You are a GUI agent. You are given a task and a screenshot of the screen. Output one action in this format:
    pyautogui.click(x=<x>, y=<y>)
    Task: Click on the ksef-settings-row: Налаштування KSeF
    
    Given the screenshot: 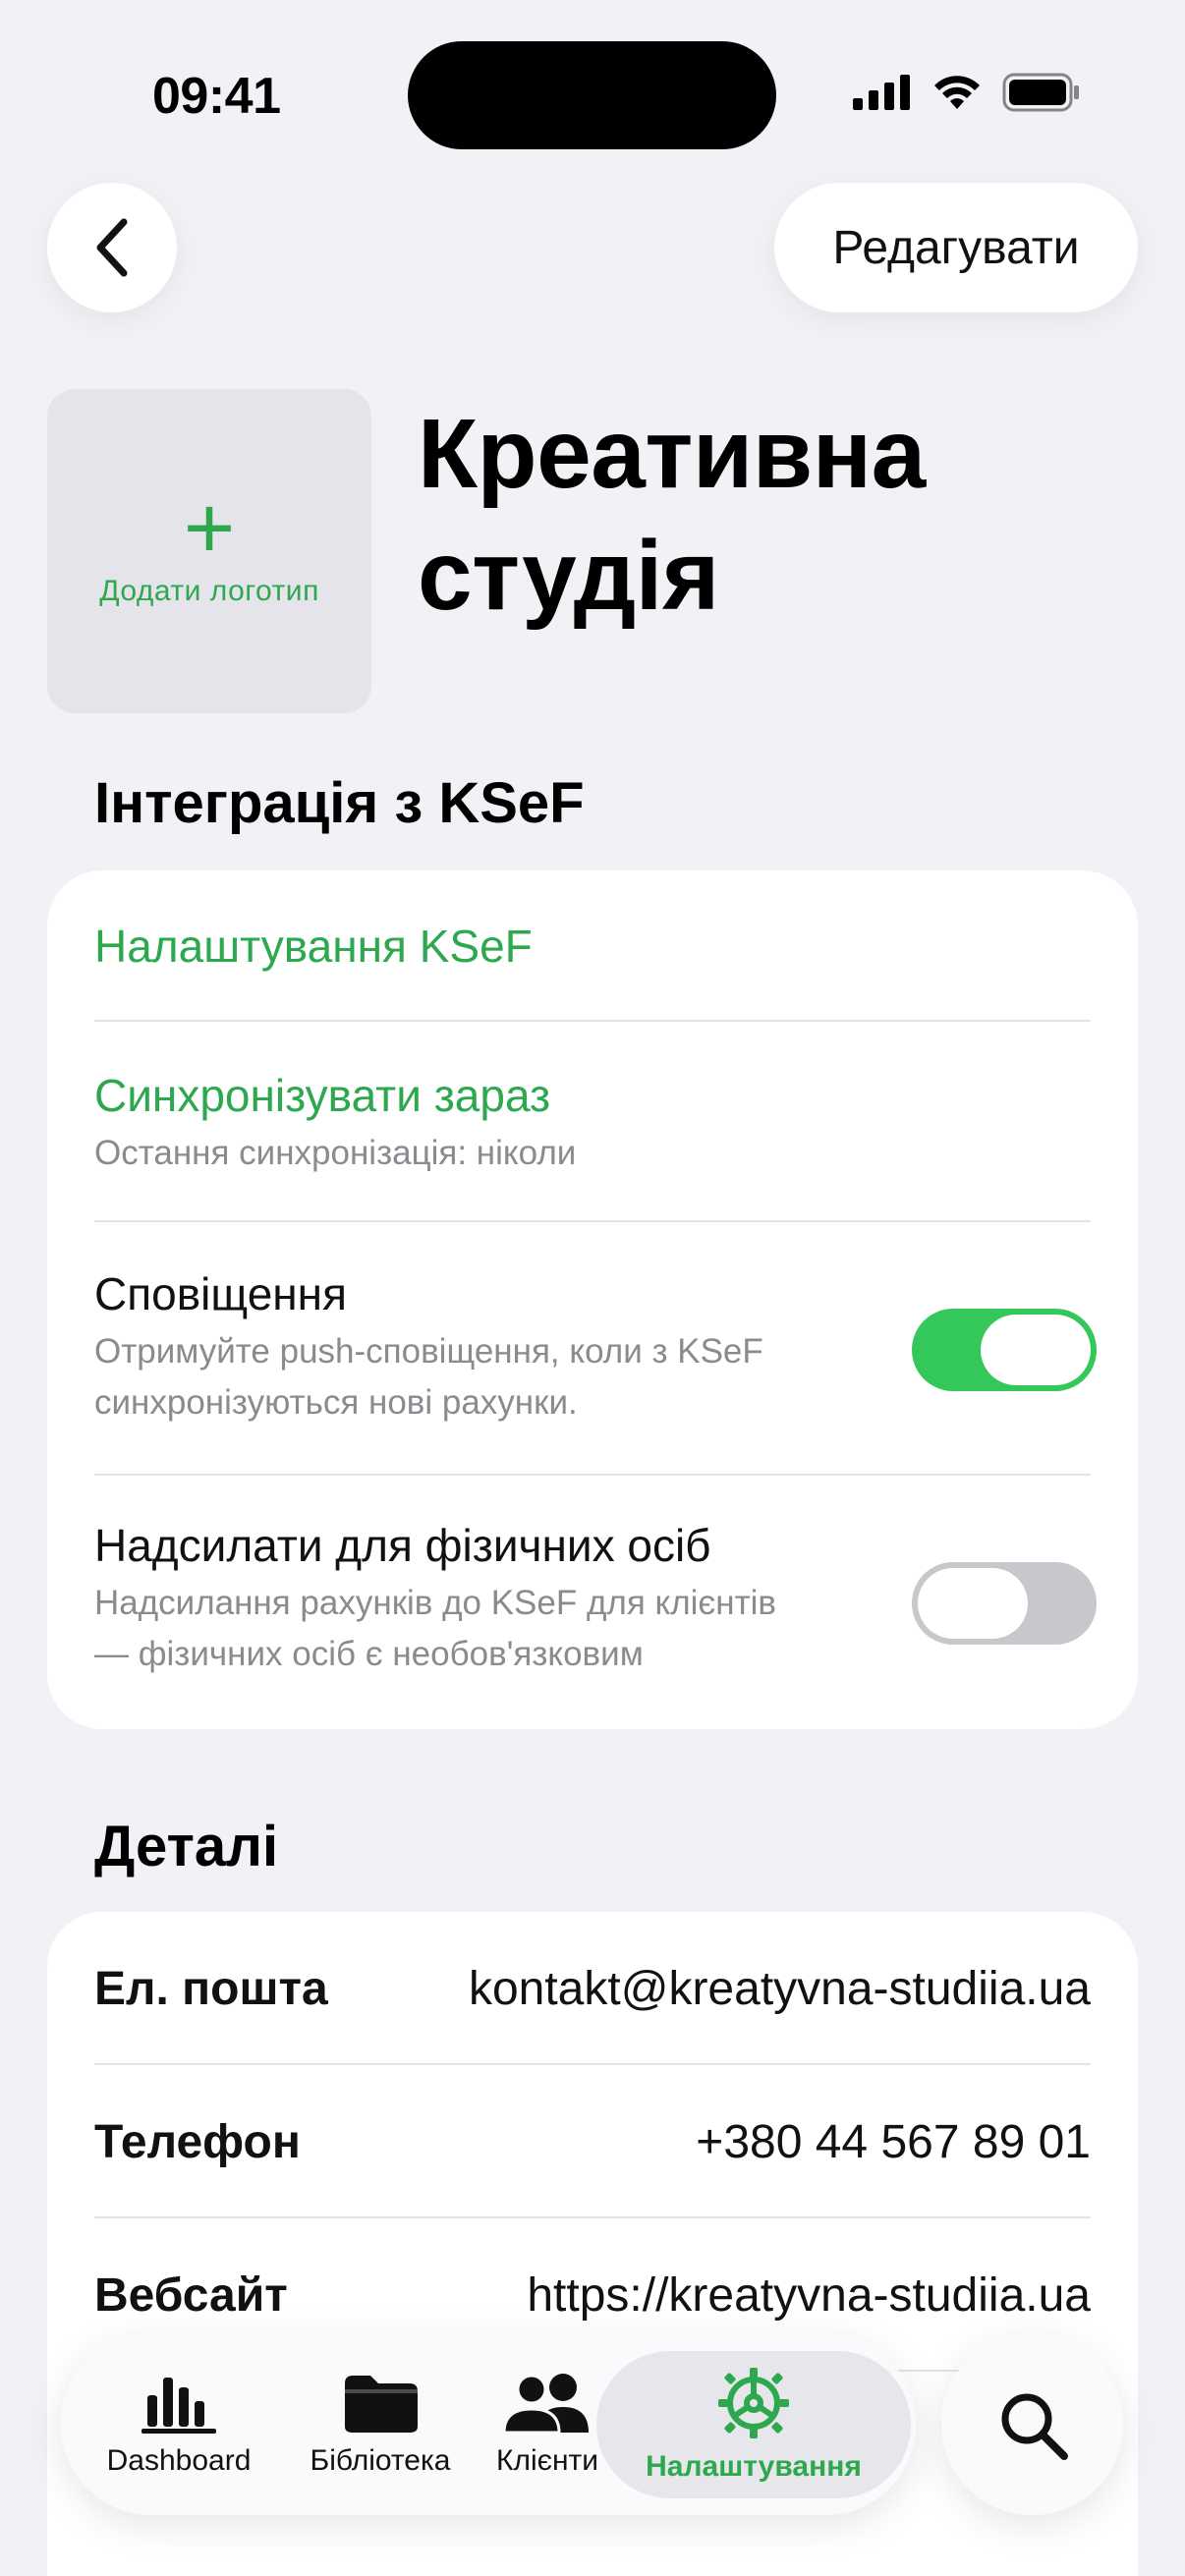 What is the action you would take?
    pyautogui.click(x=592, y=946)
    